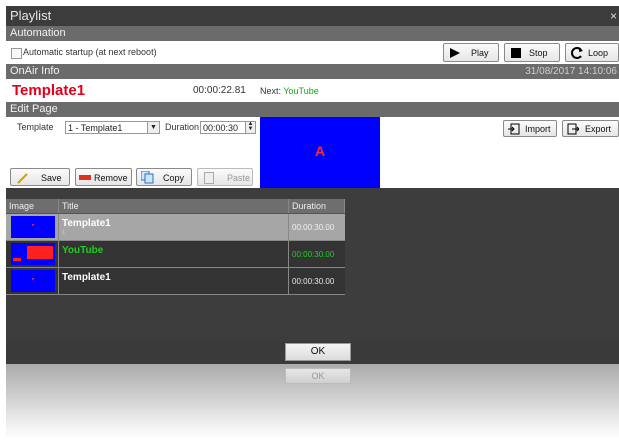 The height and width of the screenshot is (440, 619). What do you see at coordinates (49, 90) in the screenshot?
I see `onair-current-name: Template1` at bounding box center [49, 90].